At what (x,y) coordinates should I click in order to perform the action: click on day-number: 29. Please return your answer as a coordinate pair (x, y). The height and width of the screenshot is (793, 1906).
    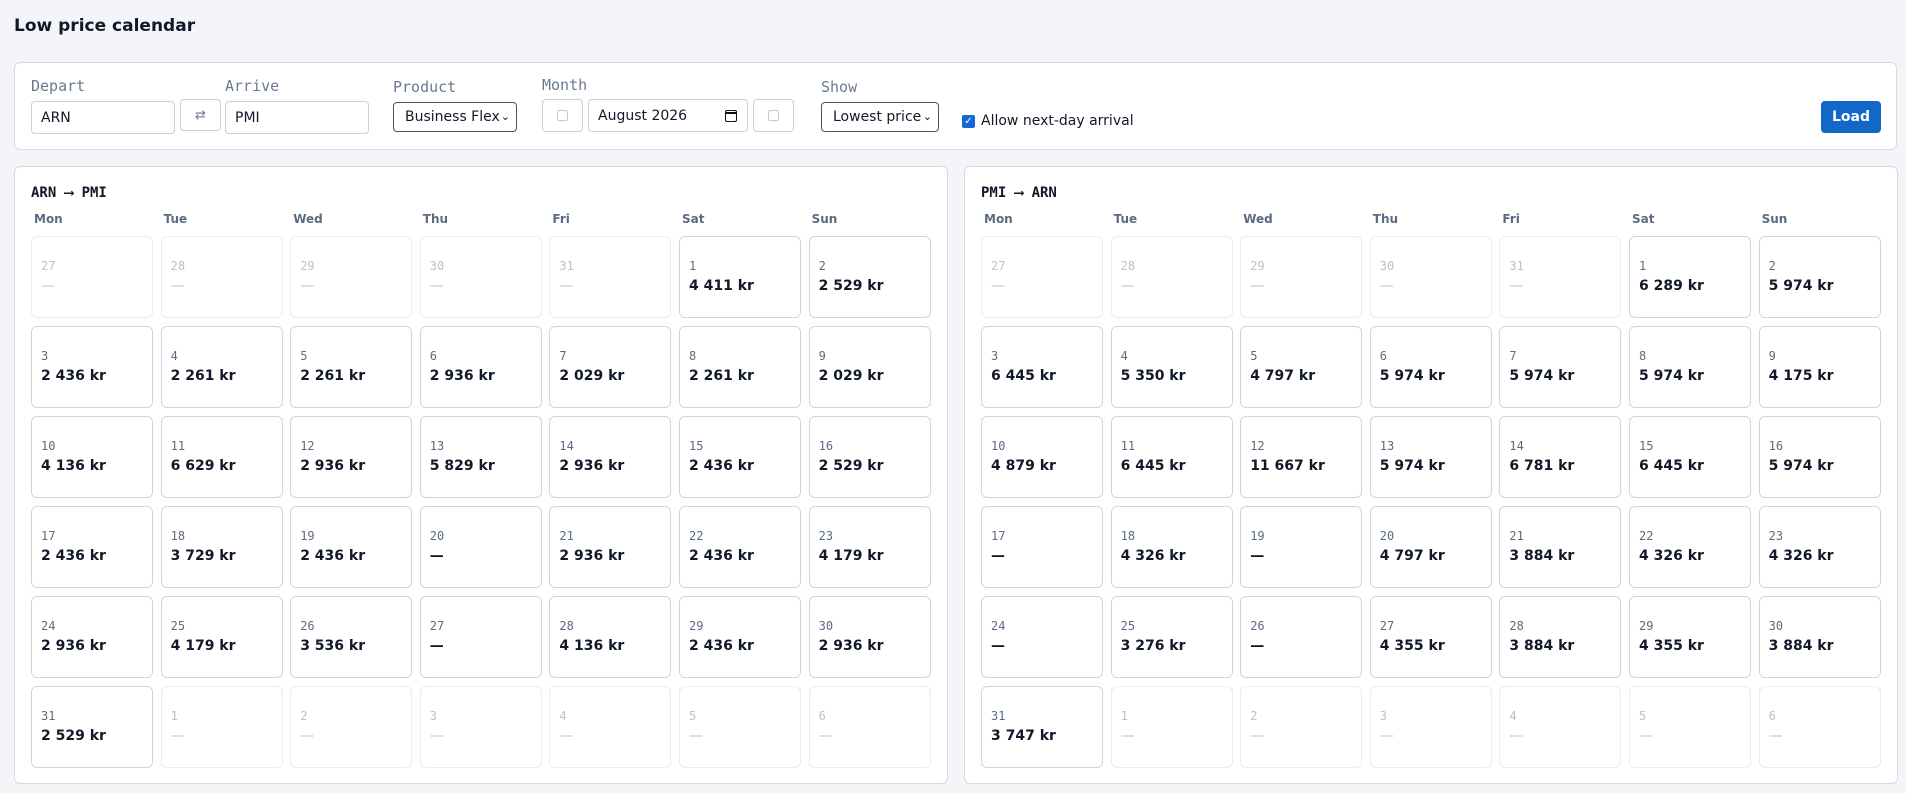
    Looking at the image, I should click on (307, 266).